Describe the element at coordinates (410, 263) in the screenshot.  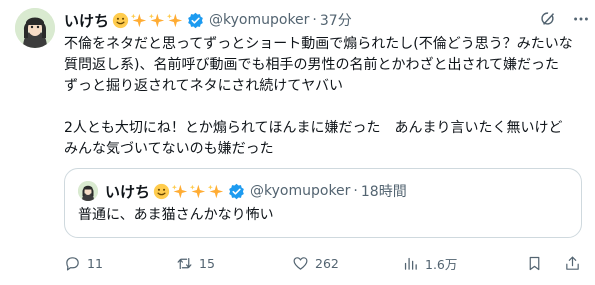
I see `views-icon` at that location.